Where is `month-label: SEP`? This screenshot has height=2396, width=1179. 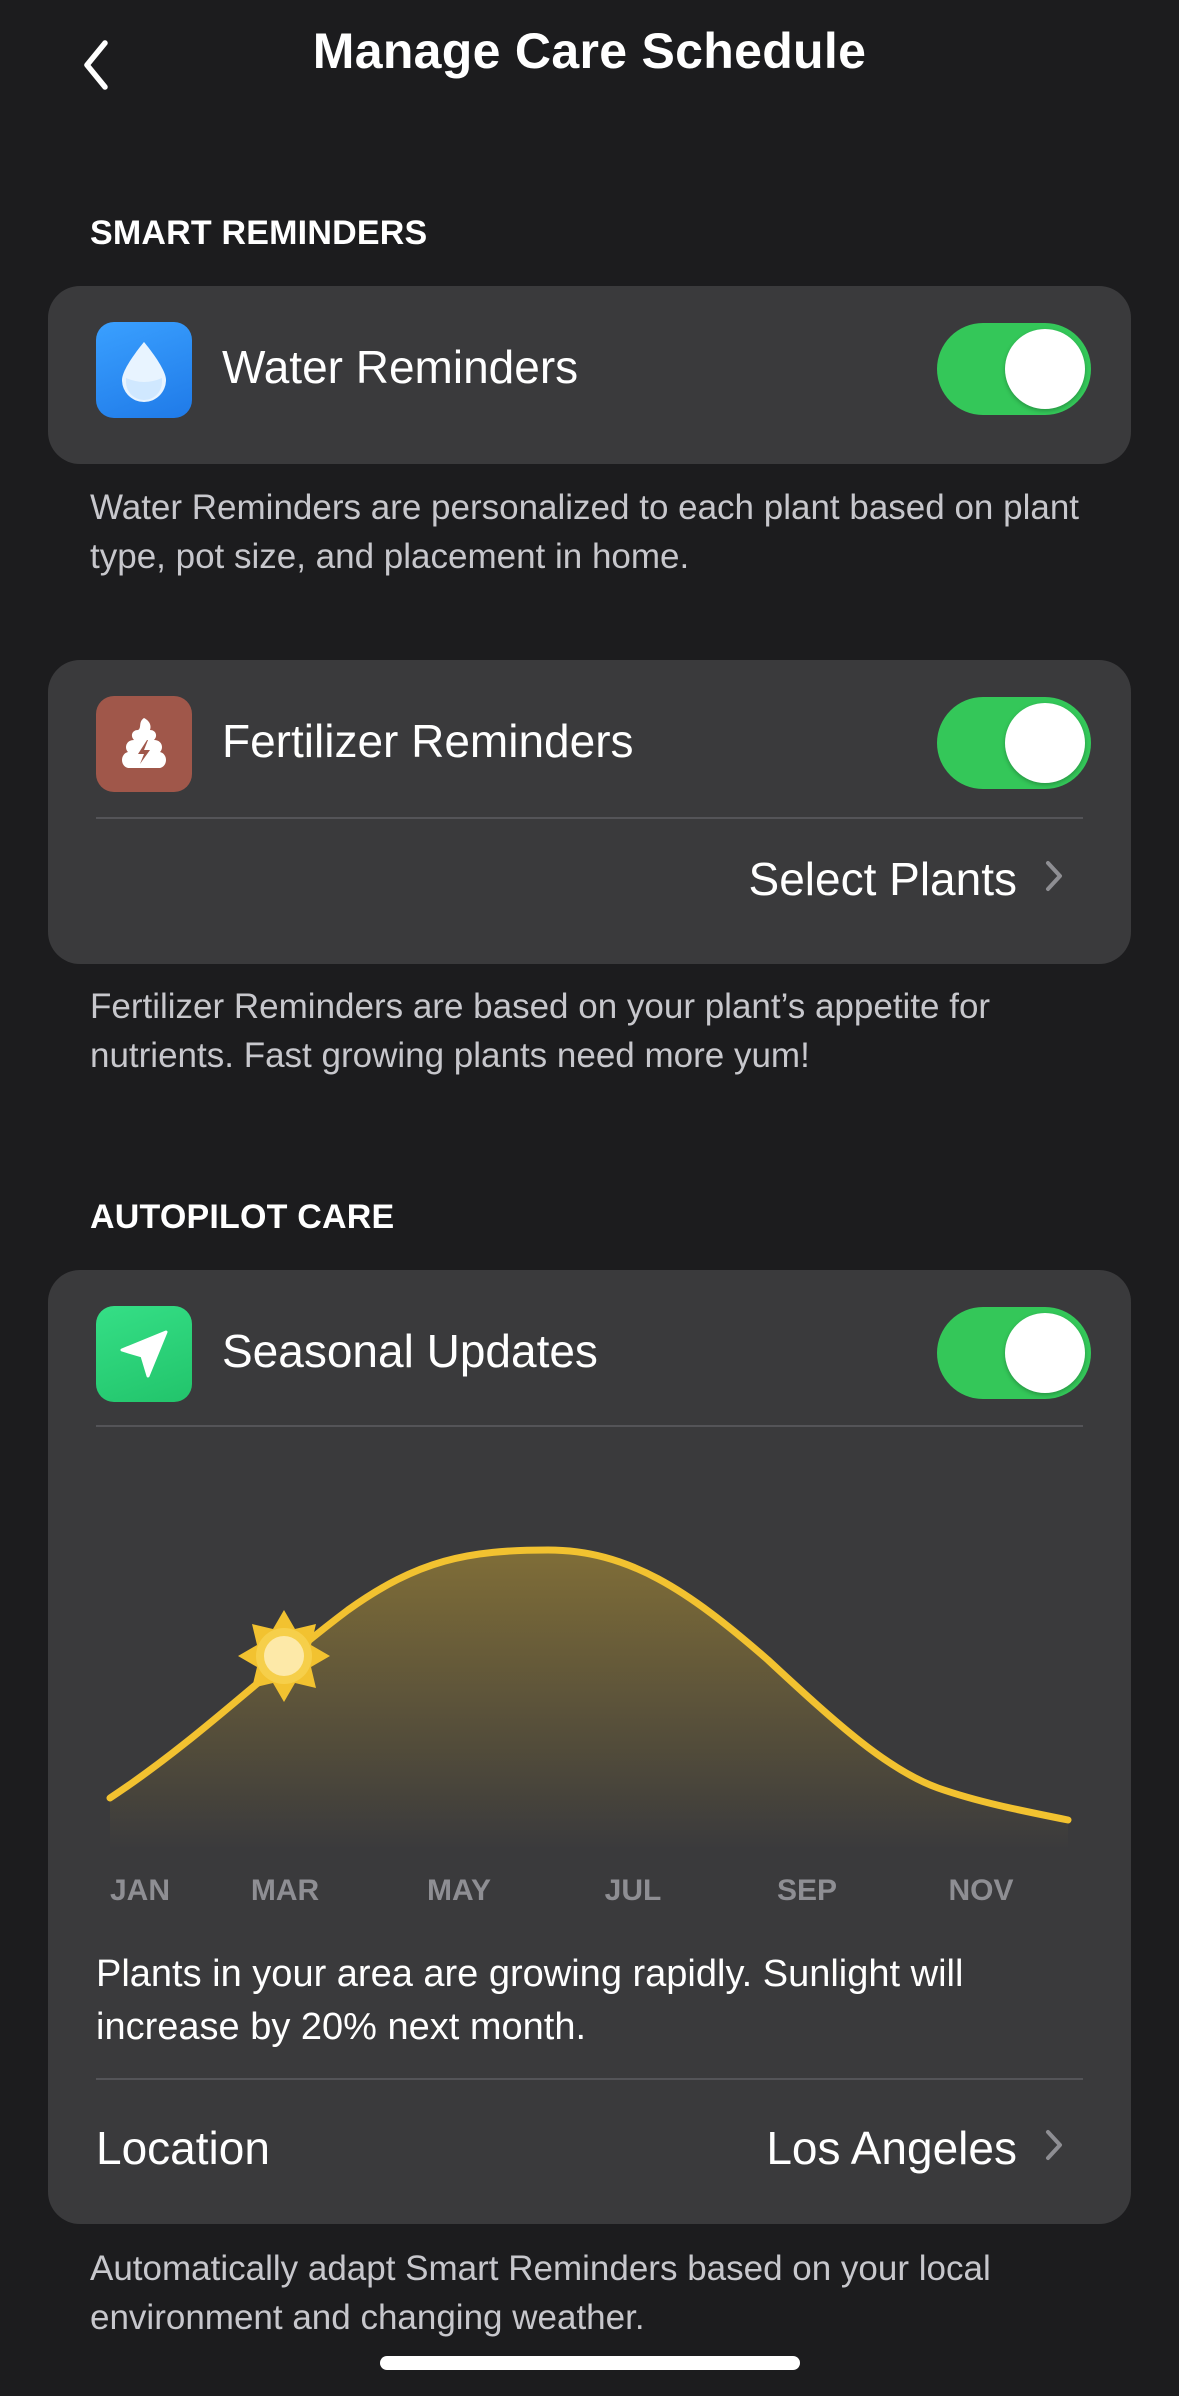 month-label: SEP is located at coordinates (807, 1890).